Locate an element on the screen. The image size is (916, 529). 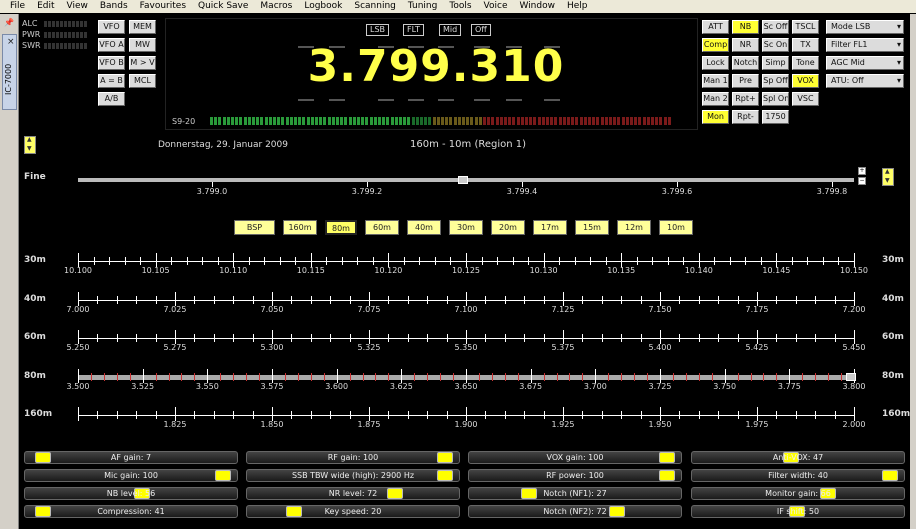
slider-compression: Compression: 41 is located at coordinates (131, 511).